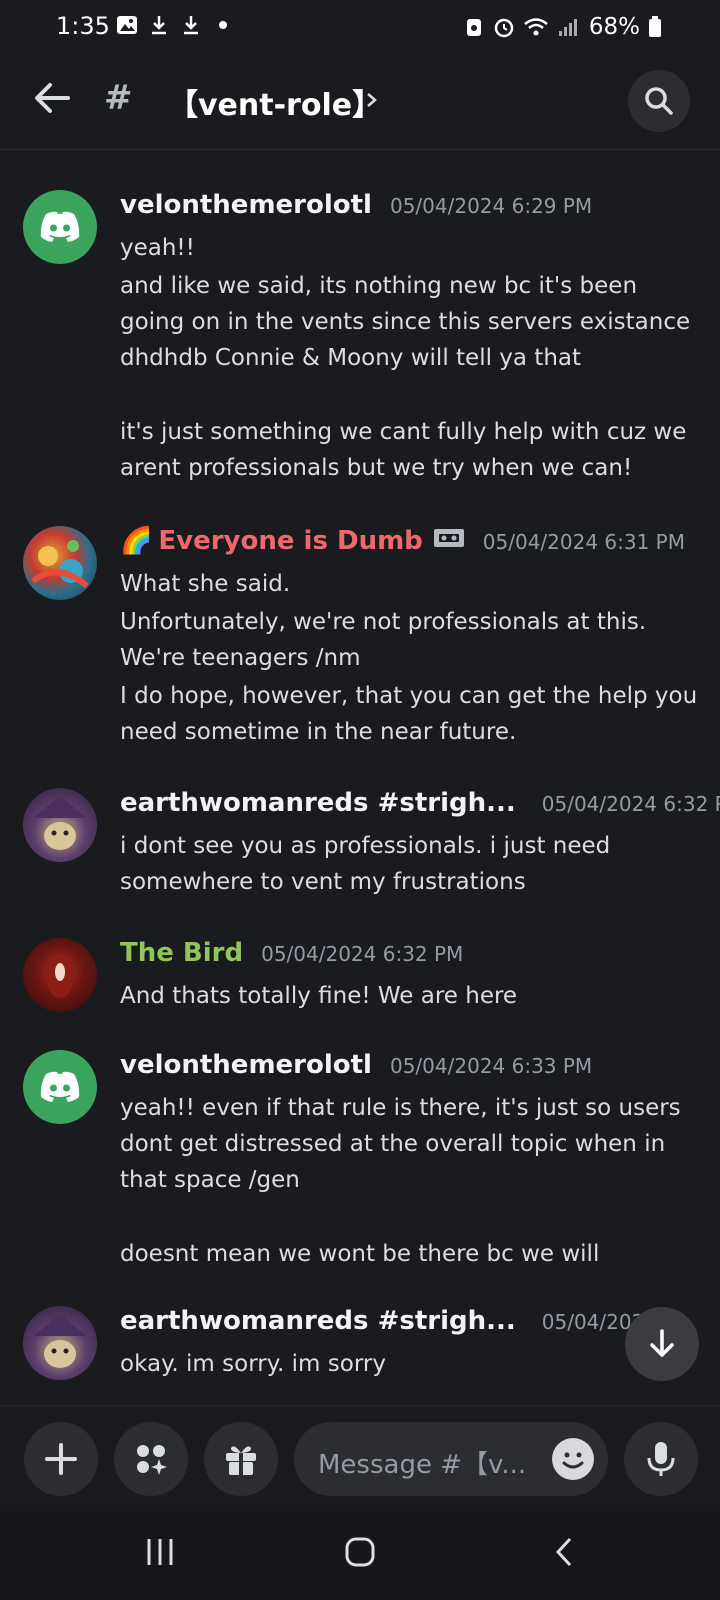 The width and height of the screenshot is (720, 1600). I want to click on chevron-right-icon, so click(372, 100).